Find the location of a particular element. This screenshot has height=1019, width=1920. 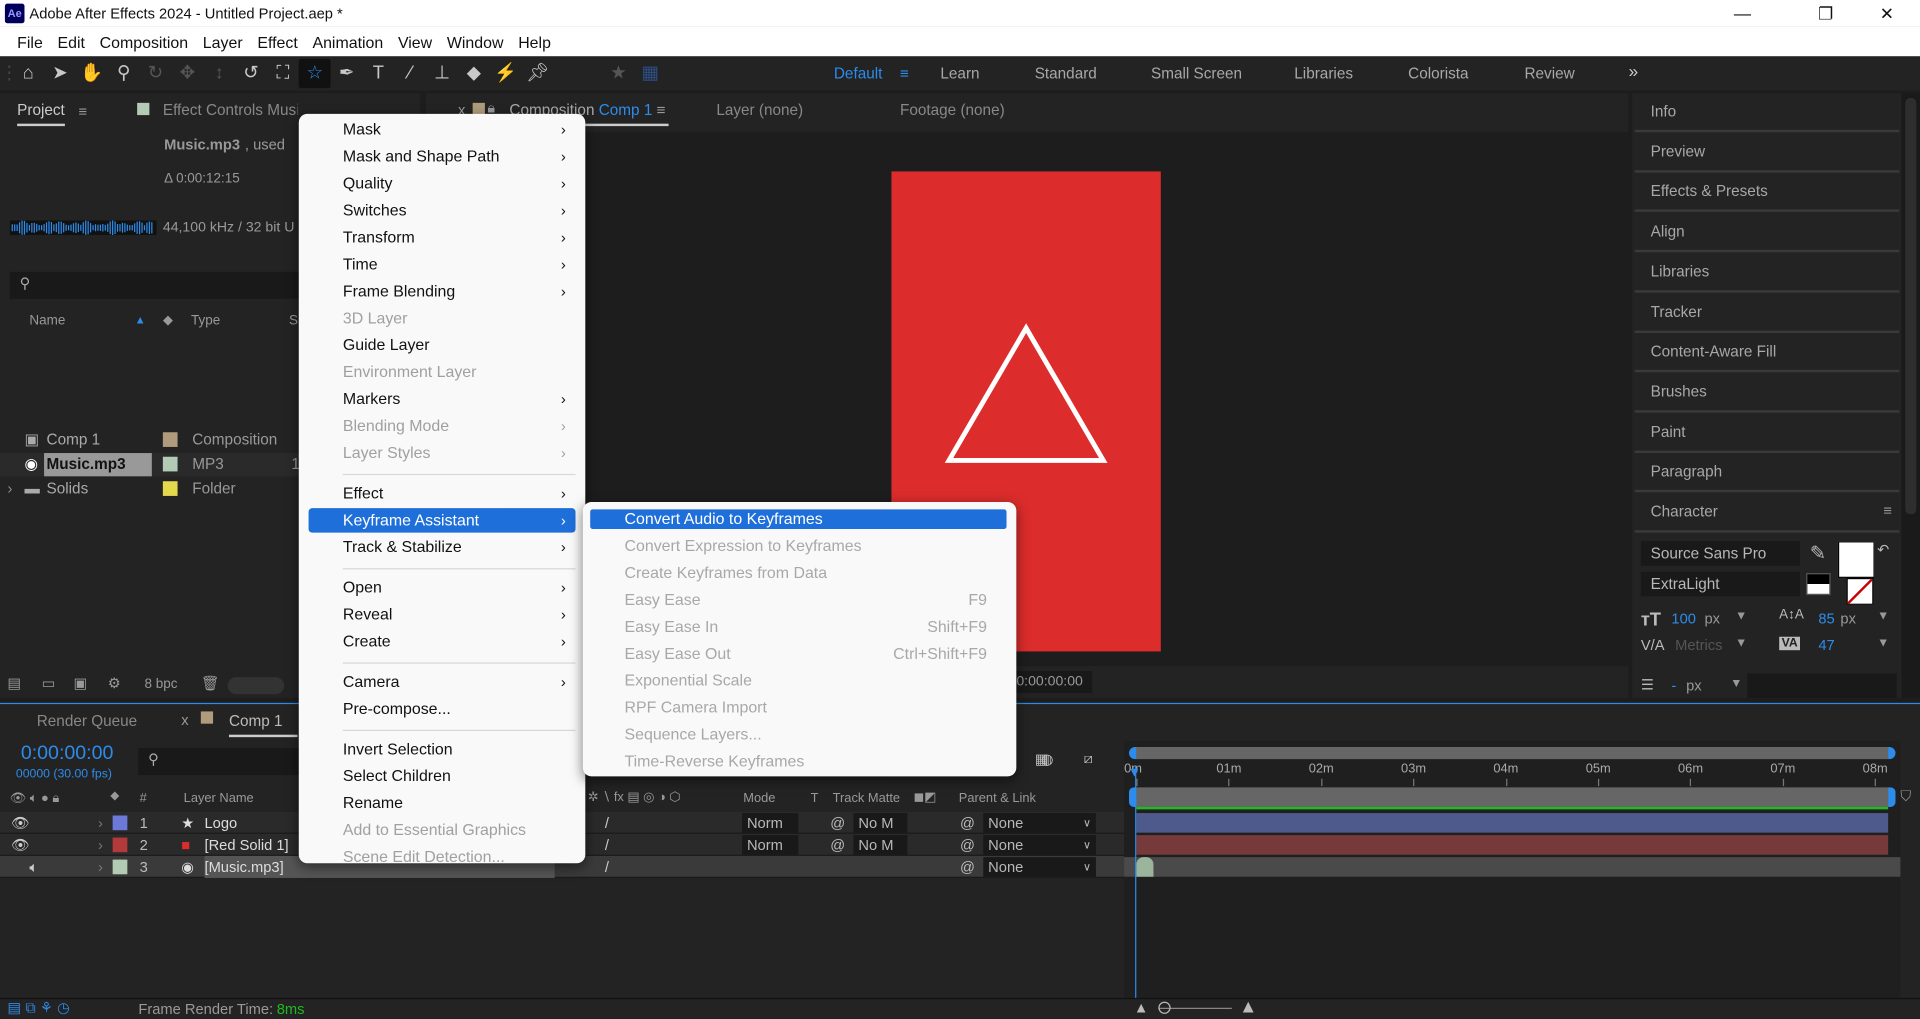

footage-tab: Footage (none) is located at coordinates (952, 110).